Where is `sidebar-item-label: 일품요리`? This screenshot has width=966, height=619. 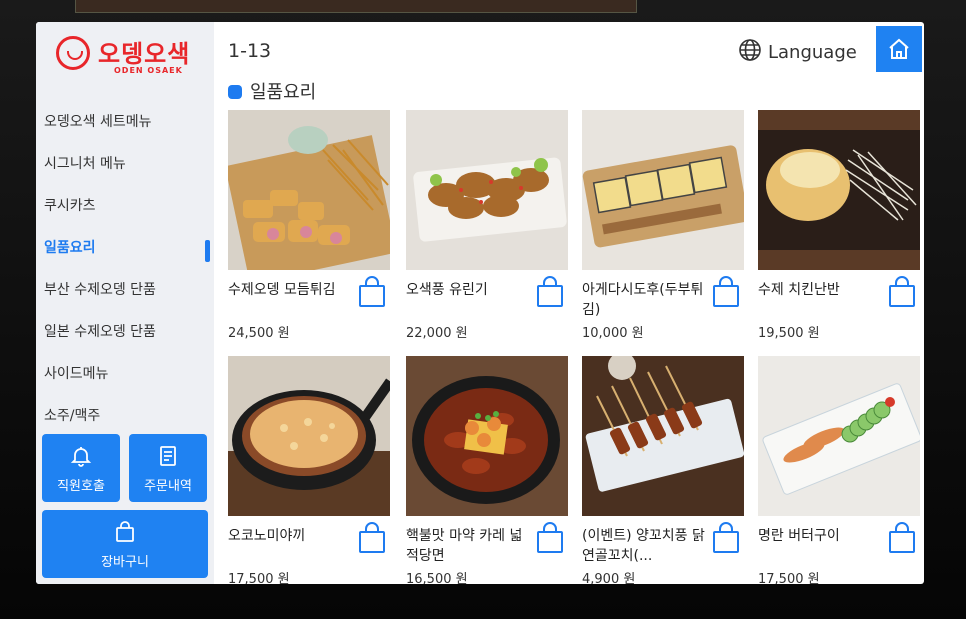
sidebar-item-label: 일품요리 is located at coordinates (70, 248).